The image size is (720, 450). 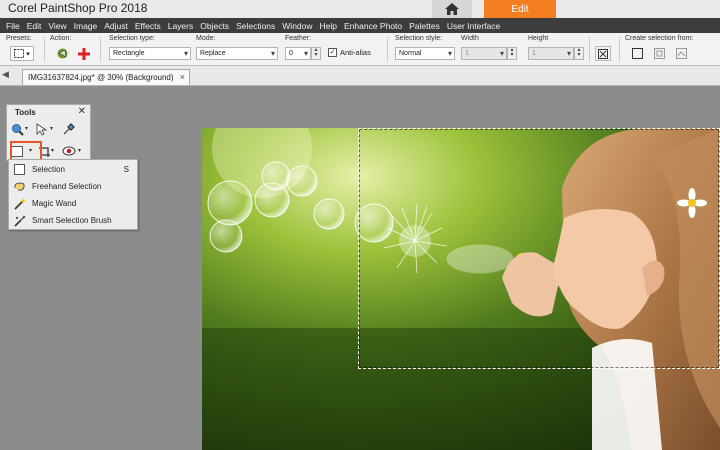 I want to click on close-icon: ×, so click(x=182, y=77).